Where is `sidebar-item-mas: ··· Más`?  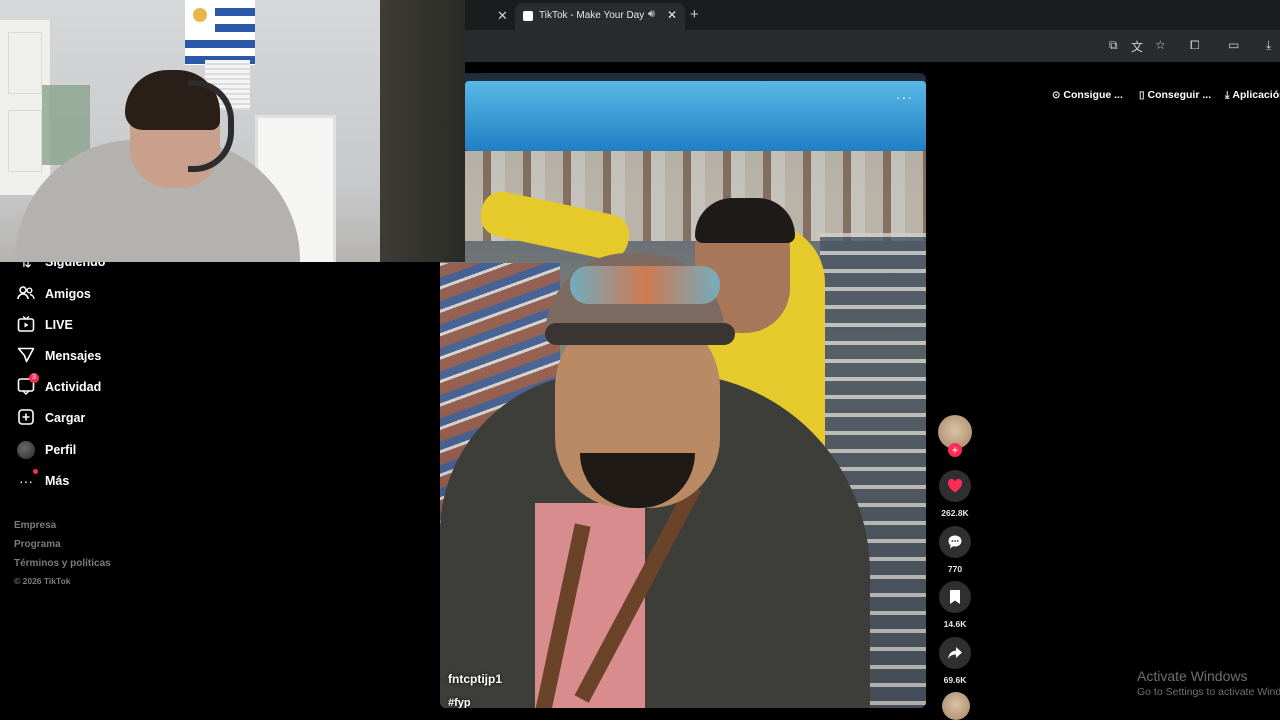
sidebar-item-mas: ··· Más is located at coordinates (42, 481).